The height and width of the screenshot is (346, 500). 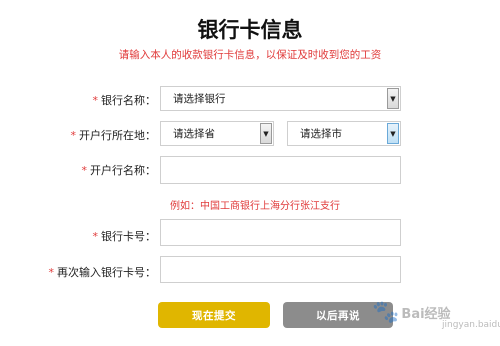 I want to click on card-number-label-text: 银行卡号：, so click(x=128, y=236).